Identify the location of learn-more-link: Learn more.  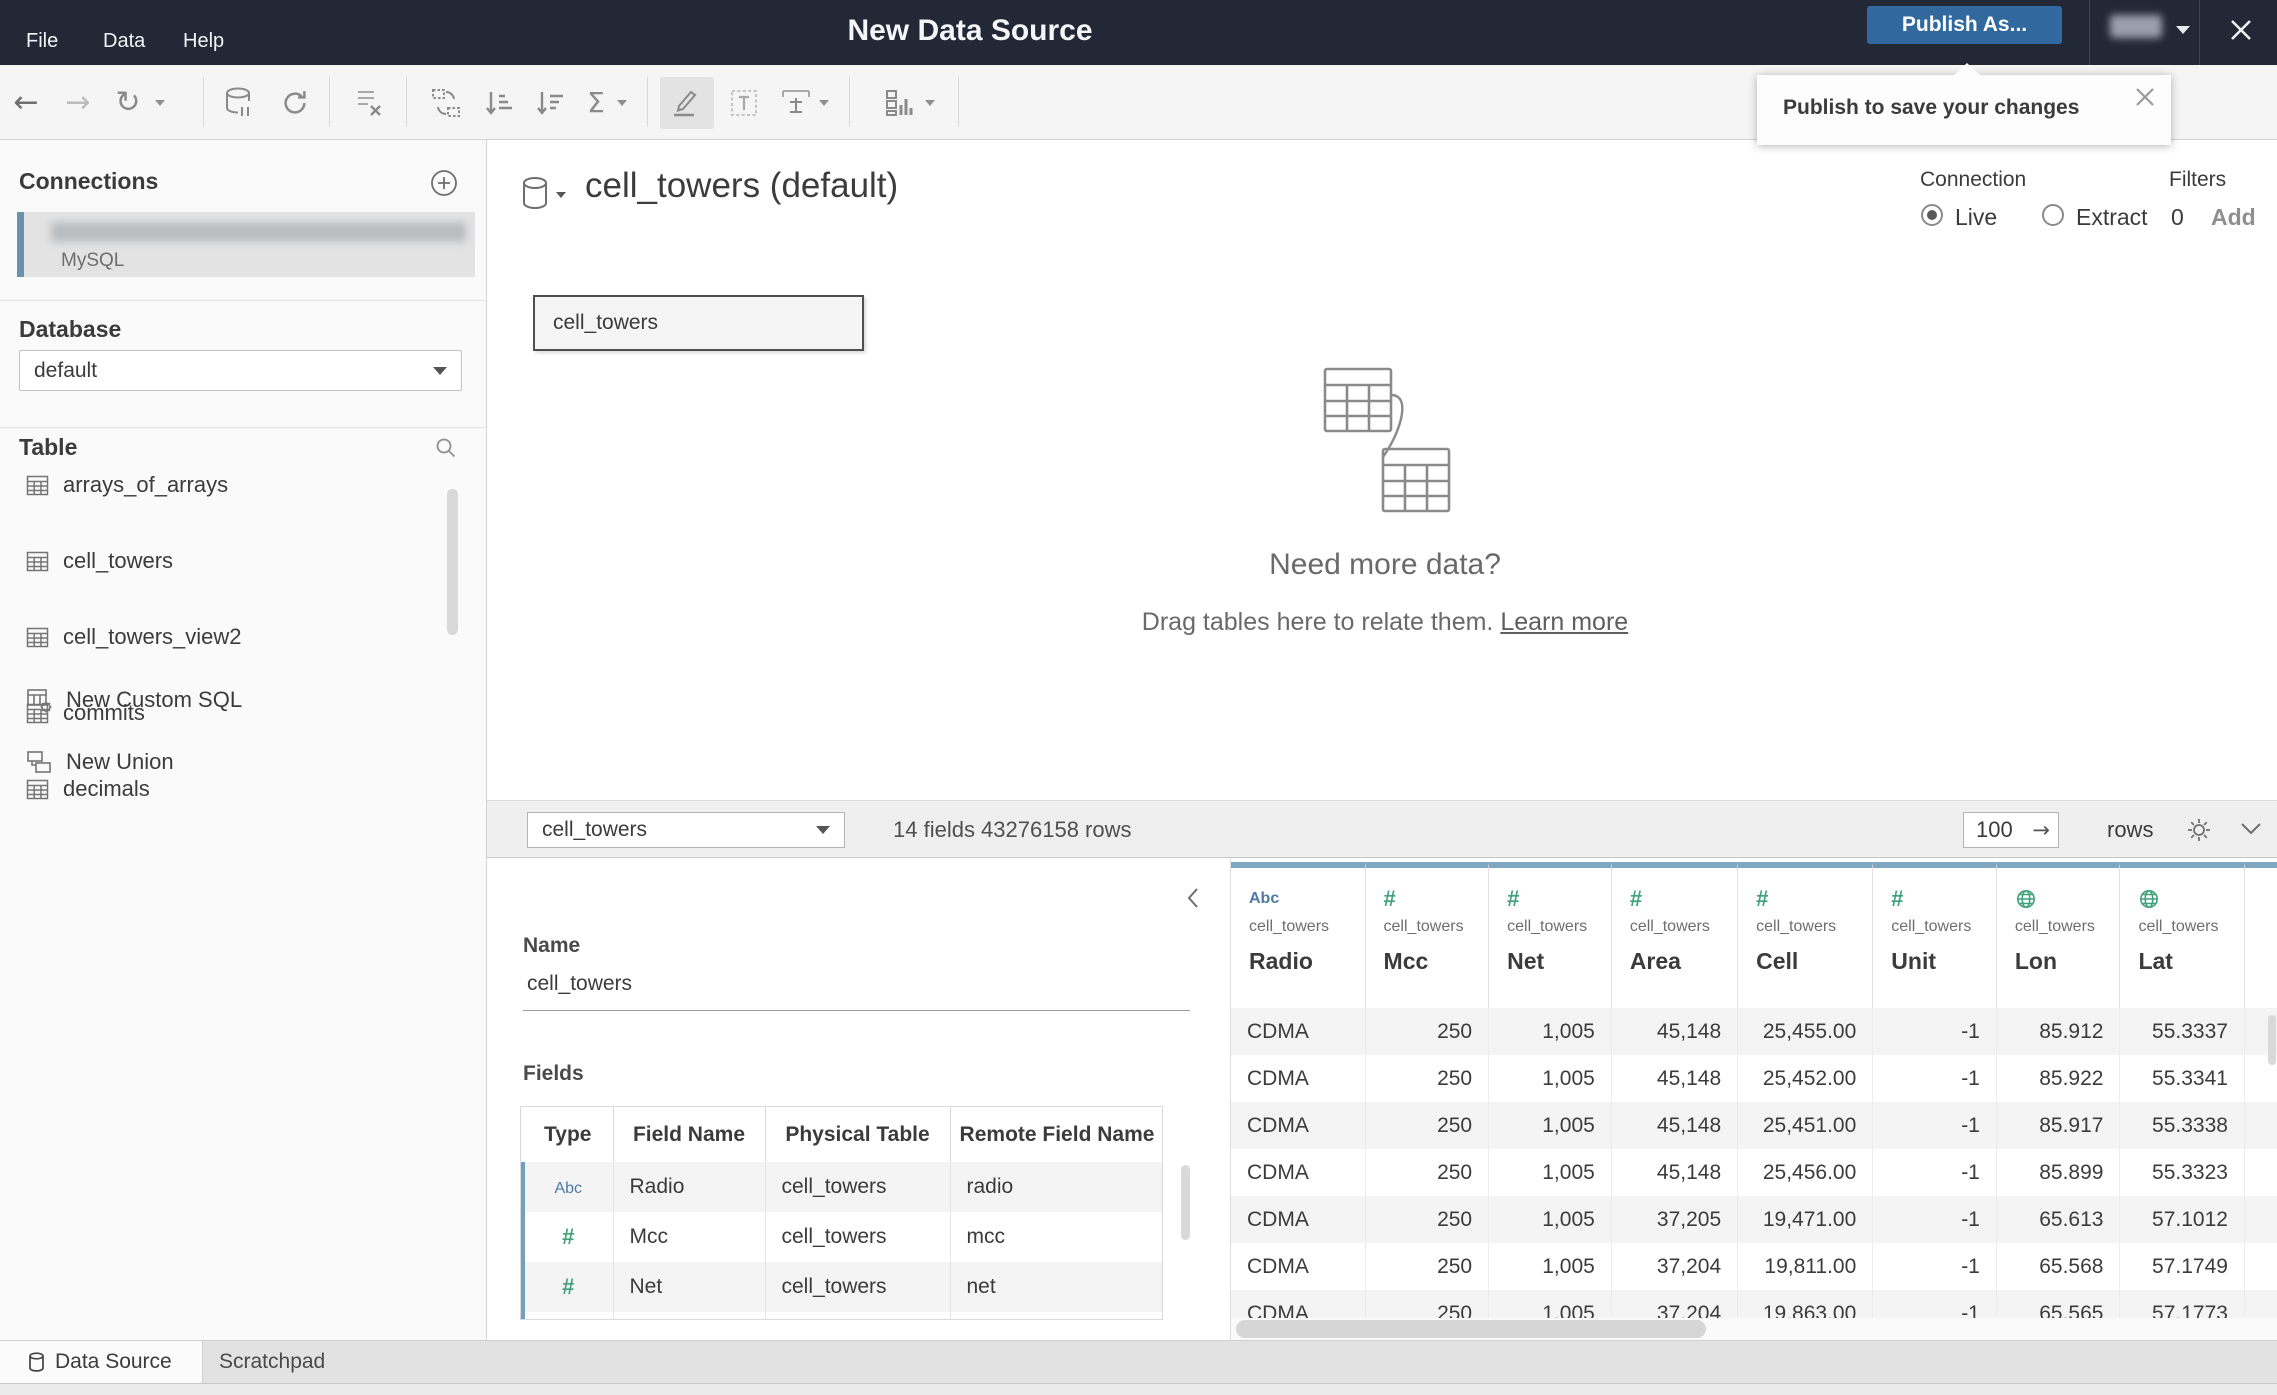
(1564, 622).